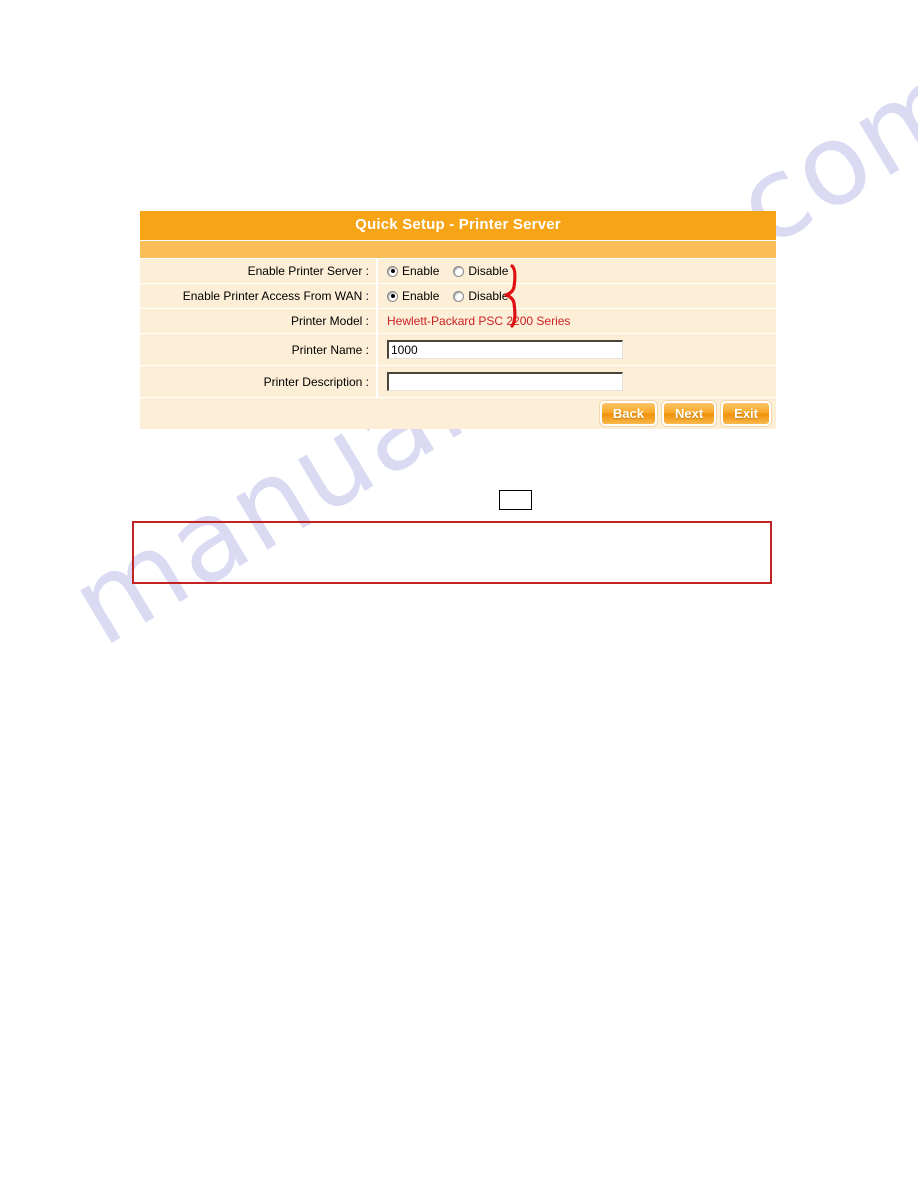  Describe the element at coordinates (479, 321) in the screenshot. I see `printer-model-value: Hewlett-Packard PSC 2200 Series` at that location.